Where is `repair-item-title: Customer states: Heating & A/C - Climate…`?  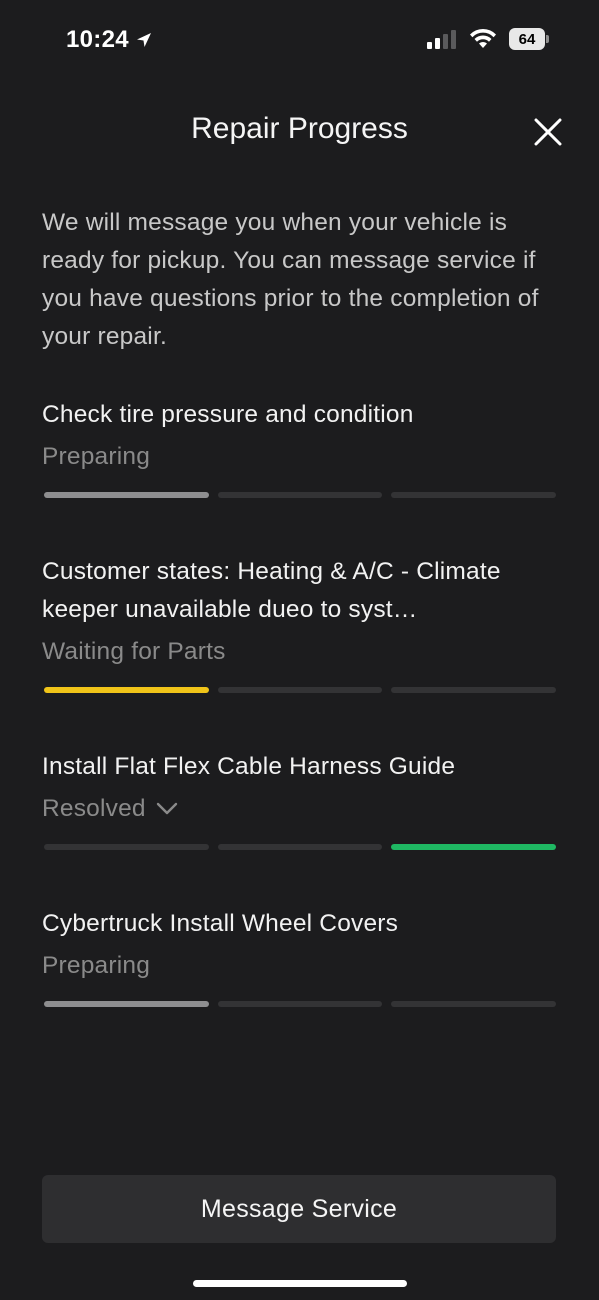 repair-item-title: Customer states: Heating & A/C - Climate… is located at coordinates (271, 590).